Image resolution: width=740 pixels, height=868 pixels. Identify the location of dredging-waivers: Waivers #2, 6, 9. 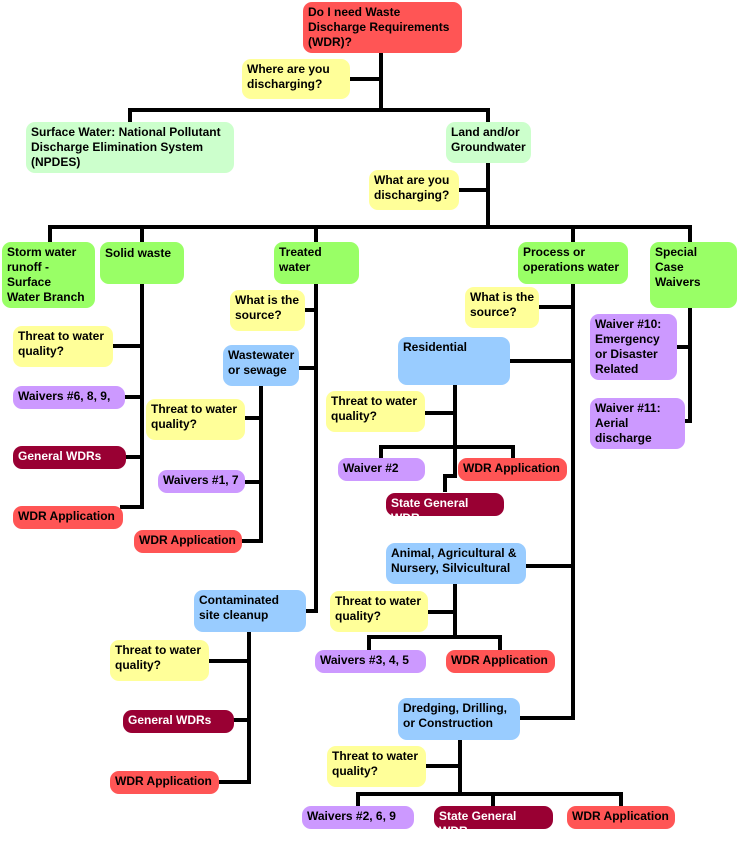
(358, 817).